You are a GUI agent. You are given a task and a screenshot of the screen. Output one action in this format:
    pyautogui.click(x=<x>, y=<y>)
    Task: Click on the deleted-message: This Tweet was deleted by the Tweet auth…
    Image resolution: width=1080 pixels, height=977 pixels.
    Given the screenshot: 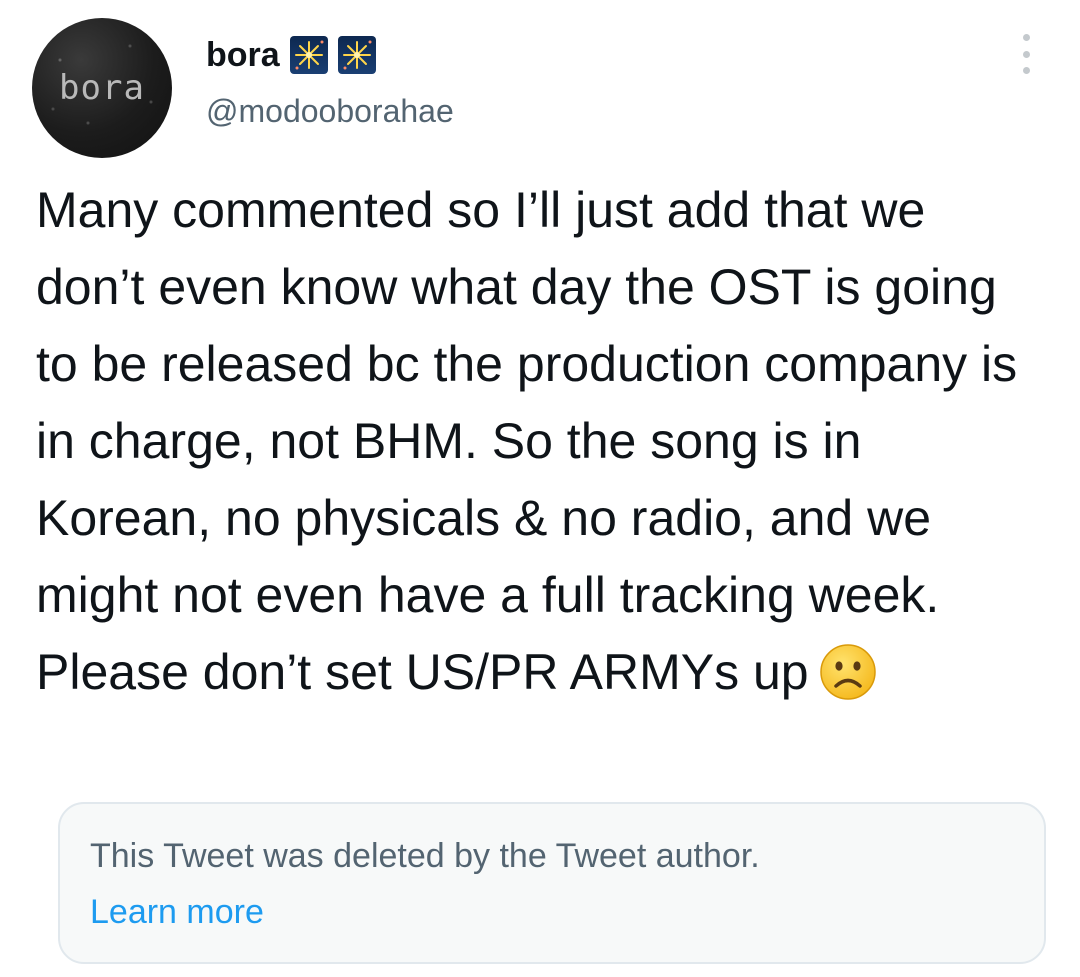 What is the action you would take?
    pyautogui.click(x=425, y=856)
    